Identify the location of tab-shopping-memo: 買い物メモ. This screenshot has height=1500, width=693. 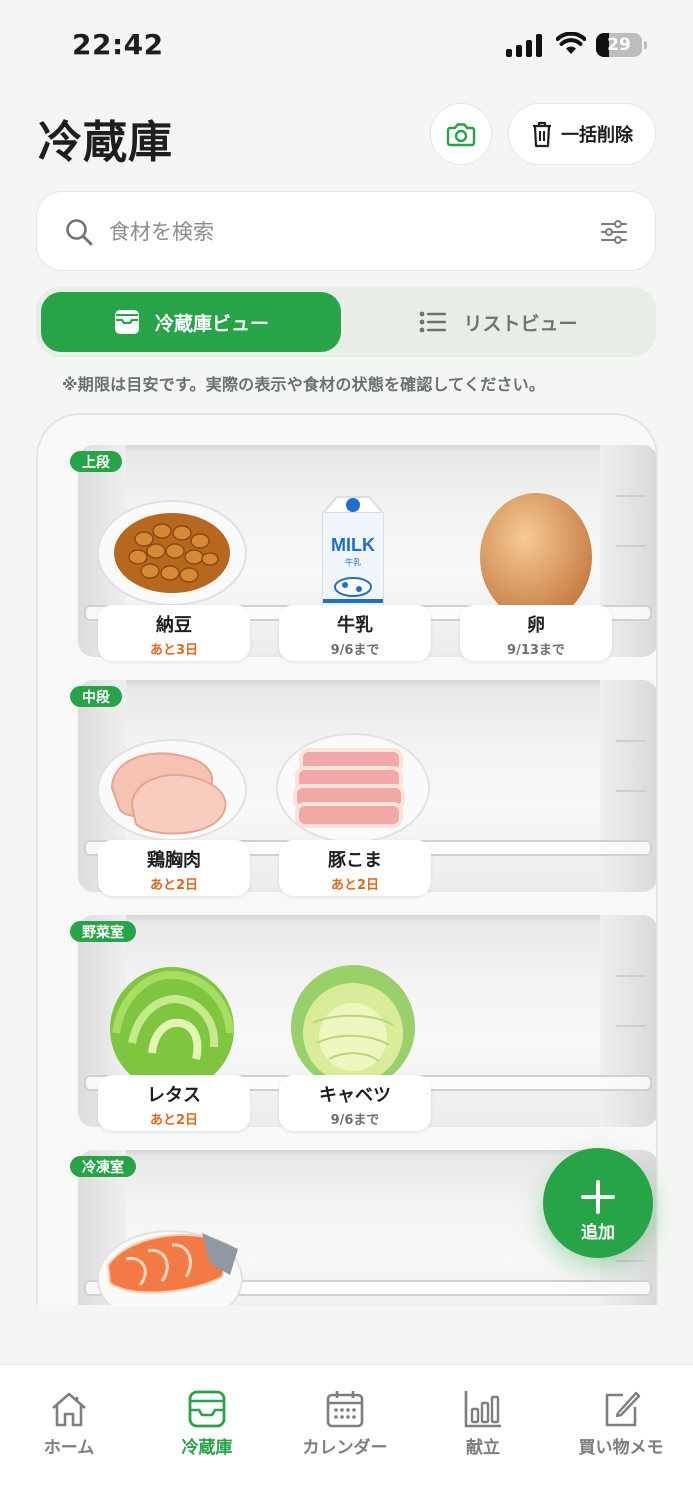
(621, 1423).